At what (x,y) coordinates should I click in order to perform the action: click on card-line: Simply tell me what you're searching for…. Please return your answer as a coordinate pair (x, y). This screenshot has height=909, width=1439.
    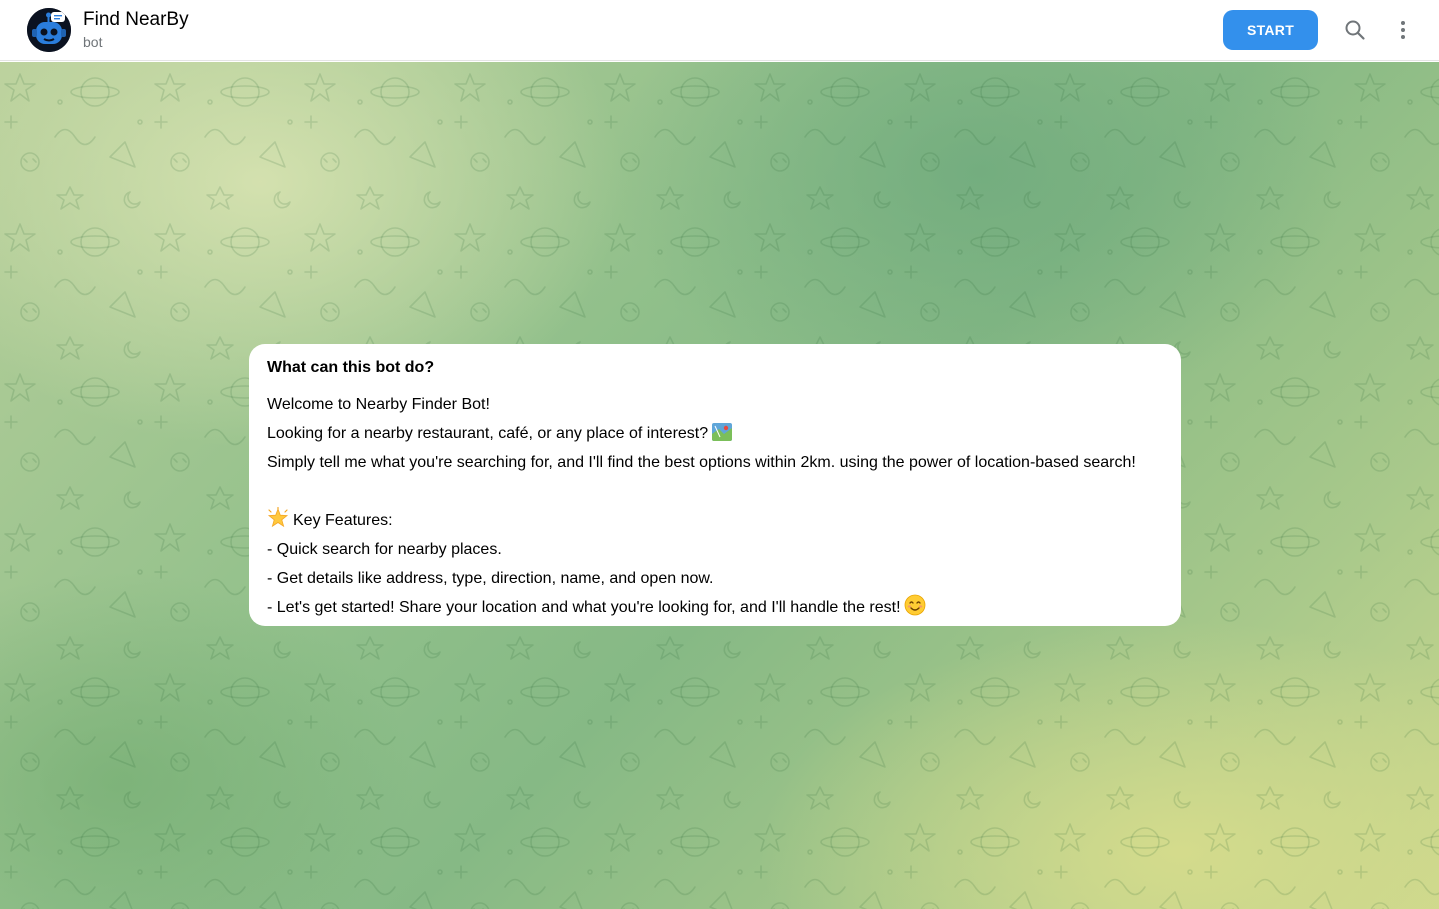
    Looking at the image, I should click on (715, 462).